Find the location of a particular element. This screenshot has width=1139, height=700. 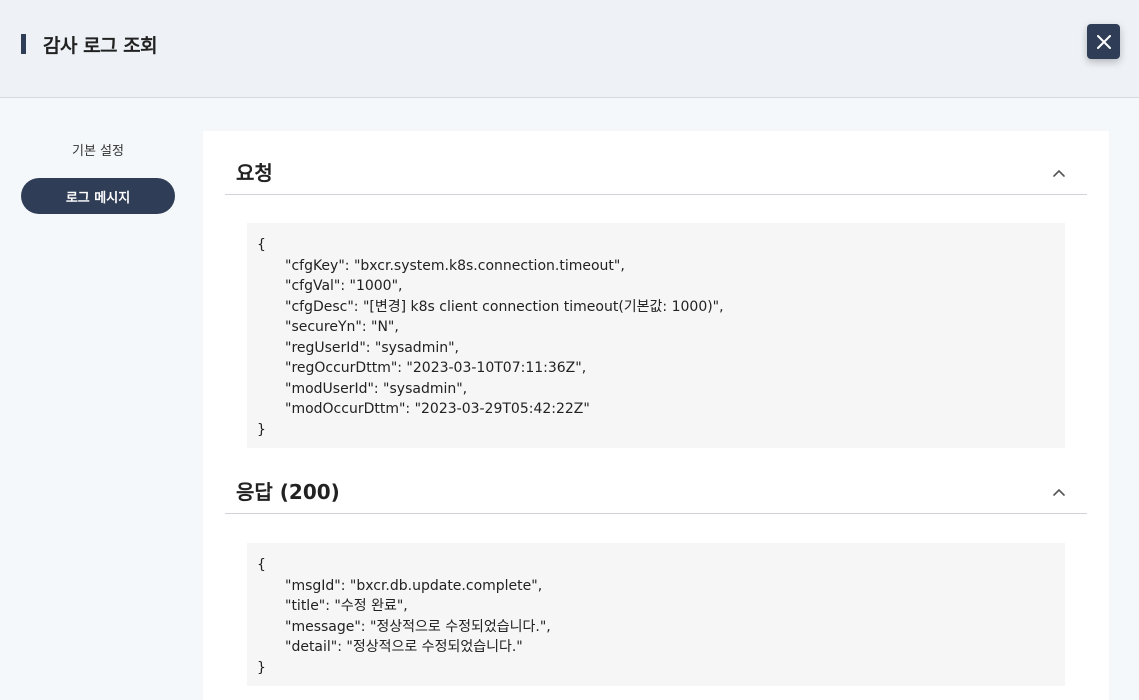

response-section-title: 응답 (200) is located at coordinates (288, 492).